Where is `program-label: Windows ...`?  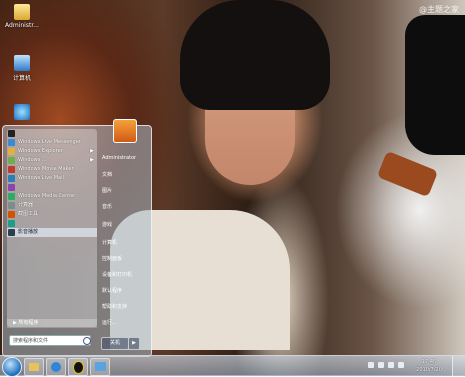
program-label: Windows ... is located at coordinates (32, 160).